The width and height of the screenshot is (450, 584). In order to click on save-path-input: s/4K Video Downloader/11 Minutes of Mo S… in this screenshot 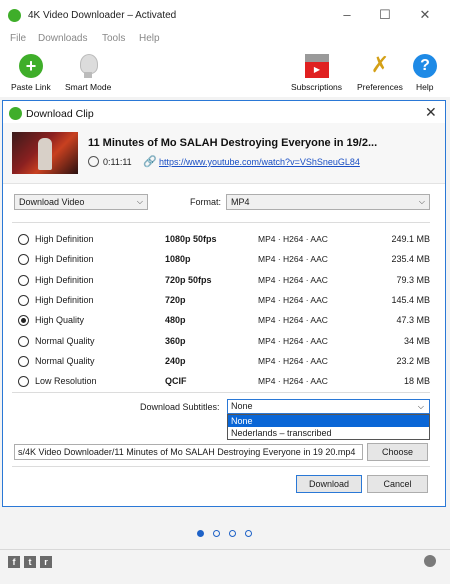, I will do `click(188, 452)`.